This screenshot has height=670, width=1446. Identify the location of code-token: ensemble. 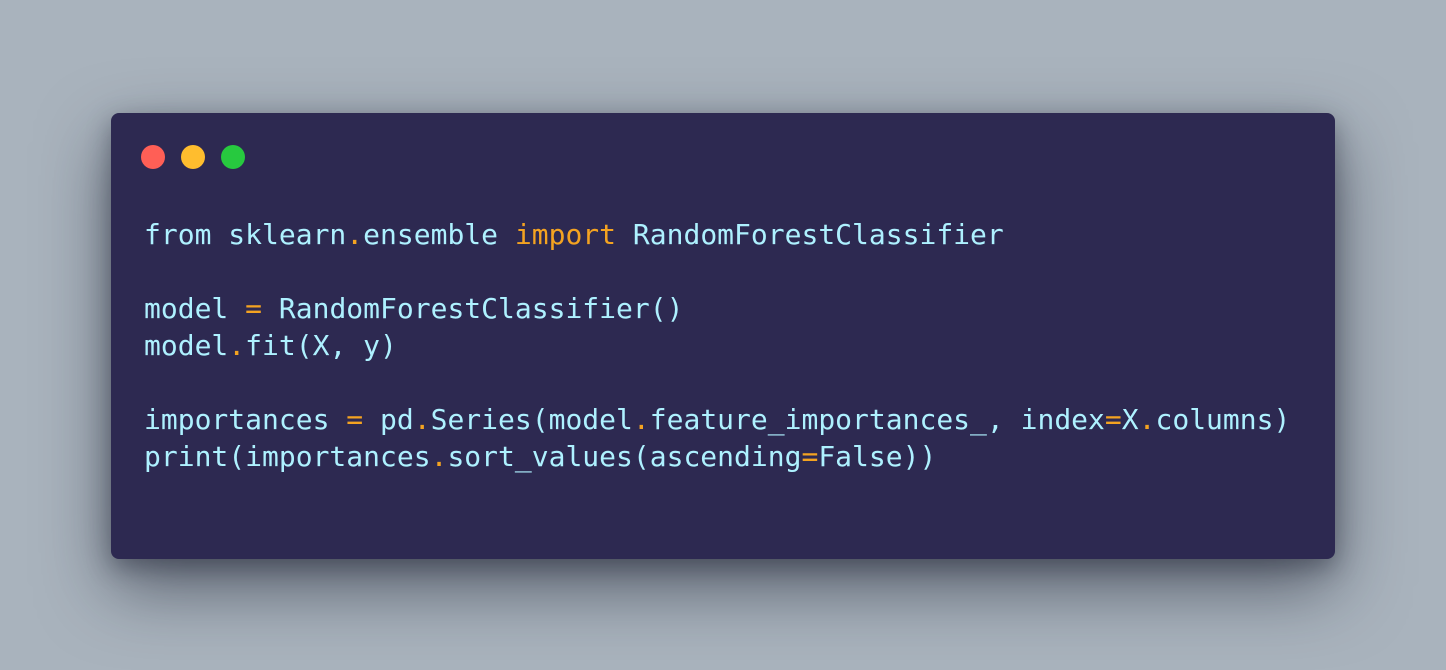
(439, 234).